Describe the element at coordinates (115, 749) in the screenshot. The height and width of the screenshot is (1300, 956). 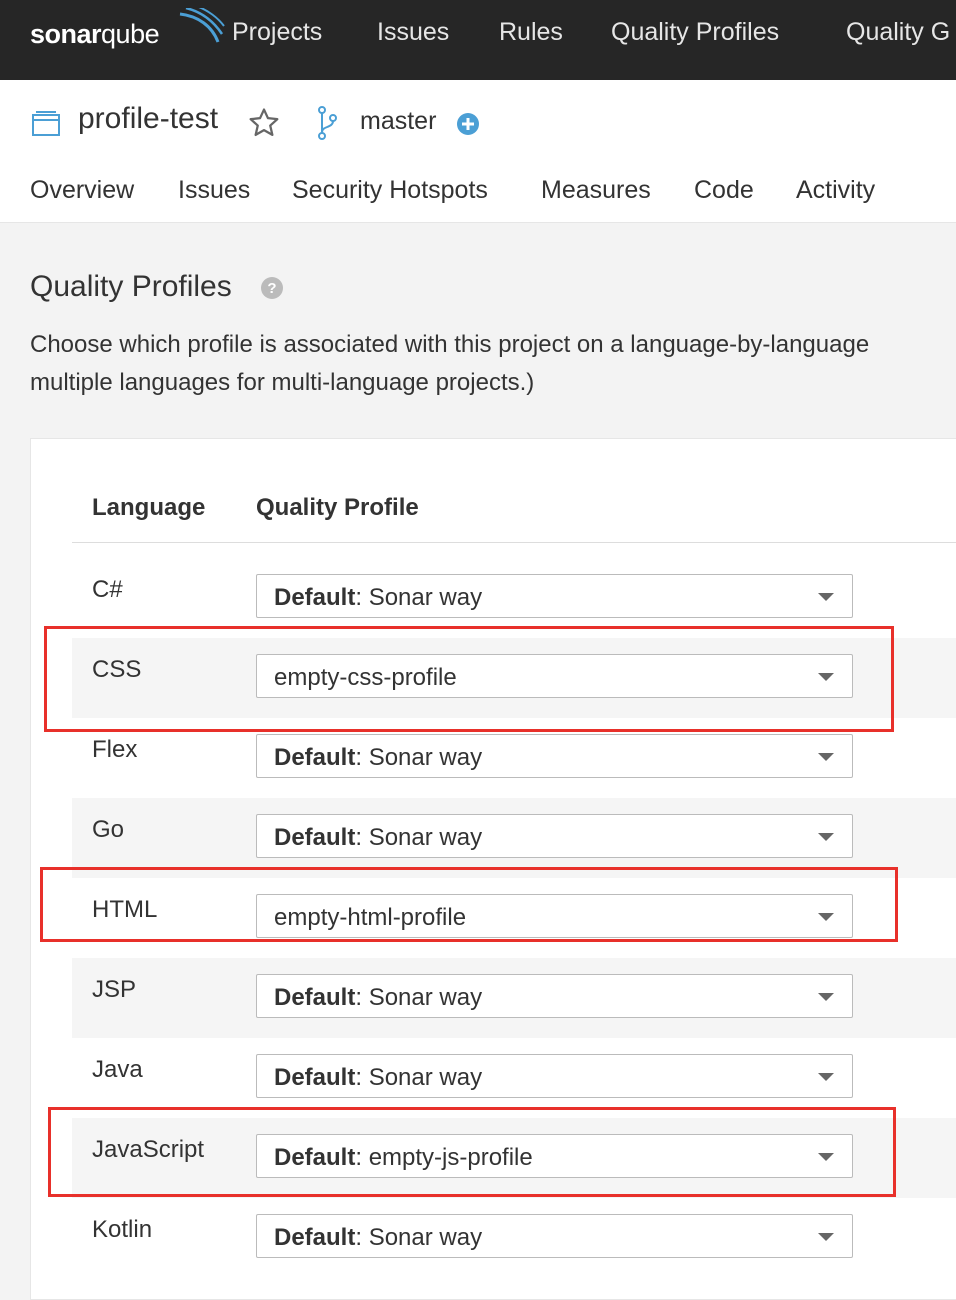
I see `language-label: Flex` at that location.